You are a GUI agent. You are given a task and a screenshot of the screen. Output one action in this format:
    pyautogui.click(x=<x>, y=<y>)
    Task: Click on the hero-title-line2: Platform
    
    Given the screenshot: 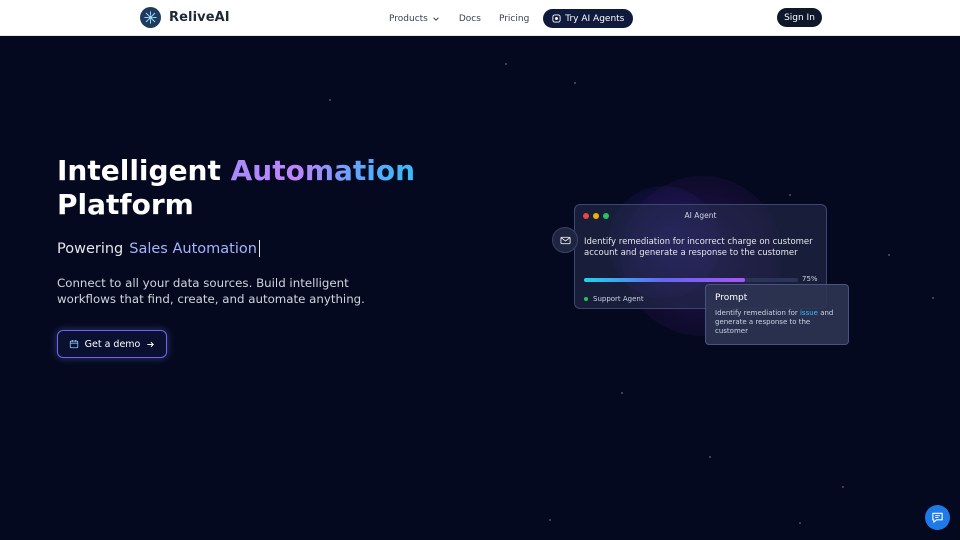 What is the action you would take?
    pyautogui.click(x=125, y=204)
    